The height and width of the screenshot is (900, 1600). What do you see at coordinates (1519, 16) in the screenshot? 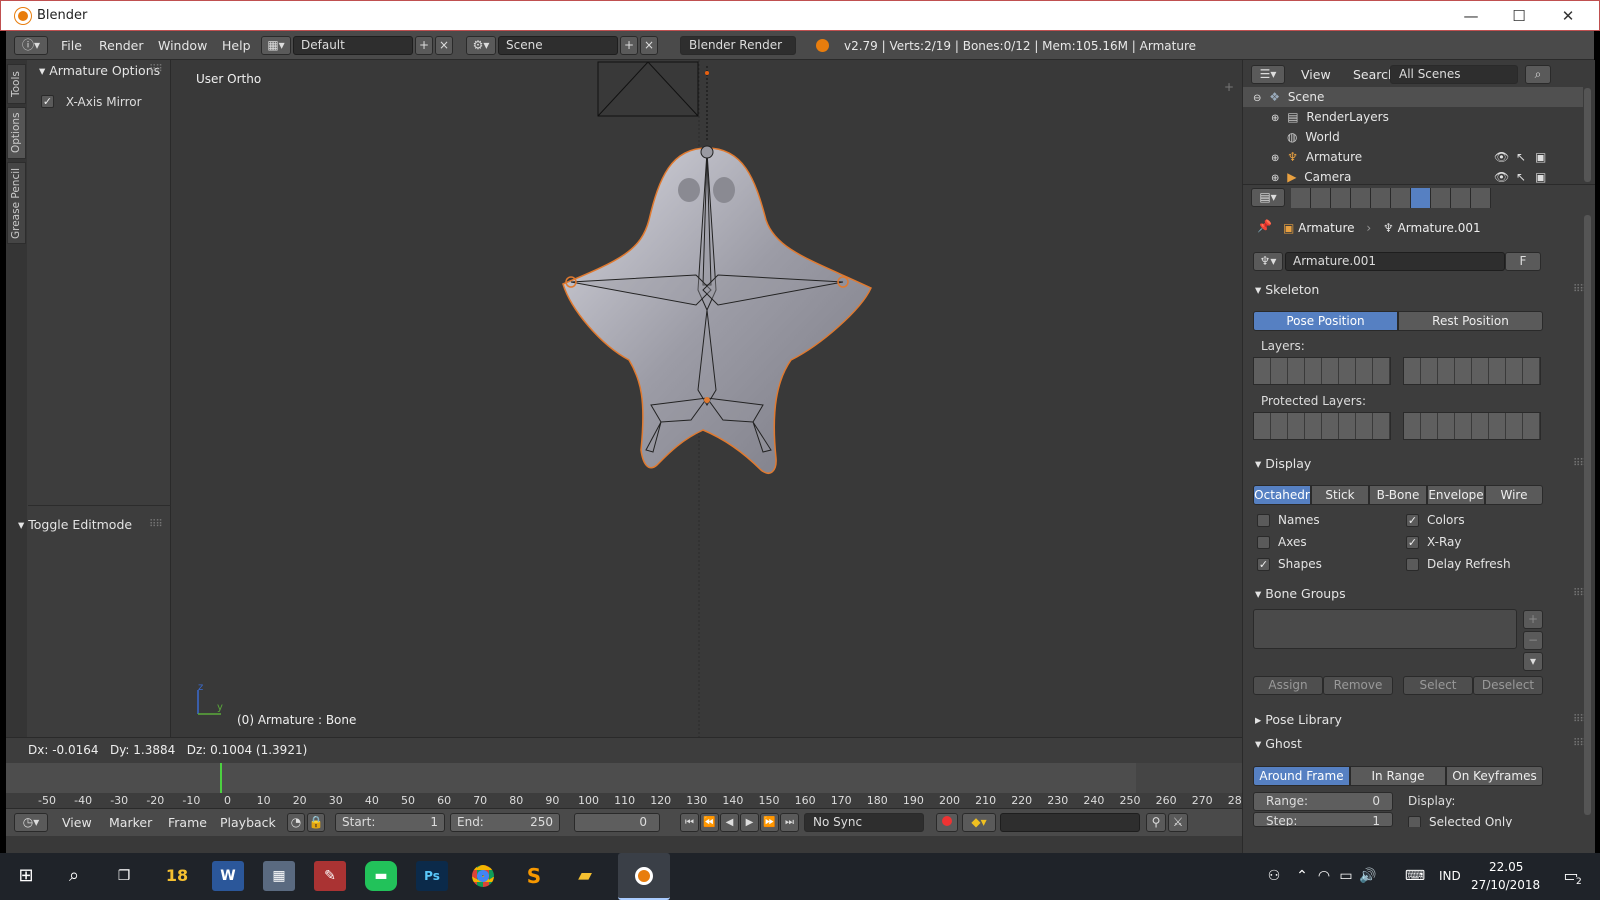
I see `maximize-button: ☐` at bounding box center [1519, 16].